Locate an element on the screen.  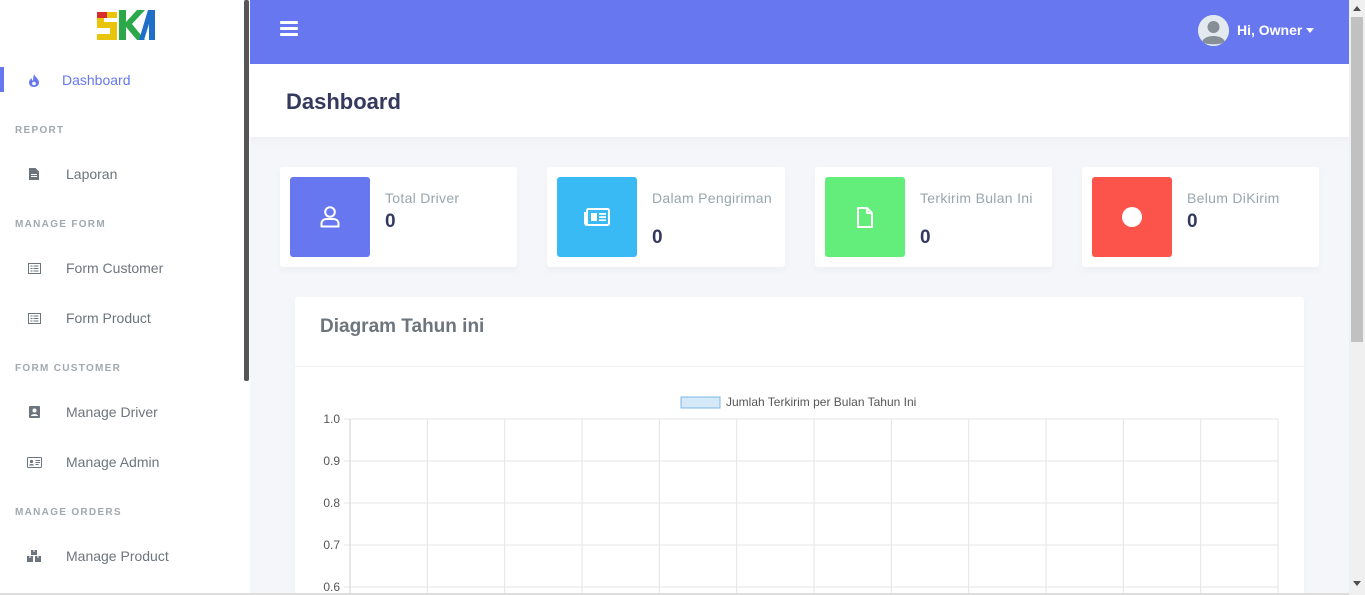
section-header: Dashboard is located at coordinates (799, 100).